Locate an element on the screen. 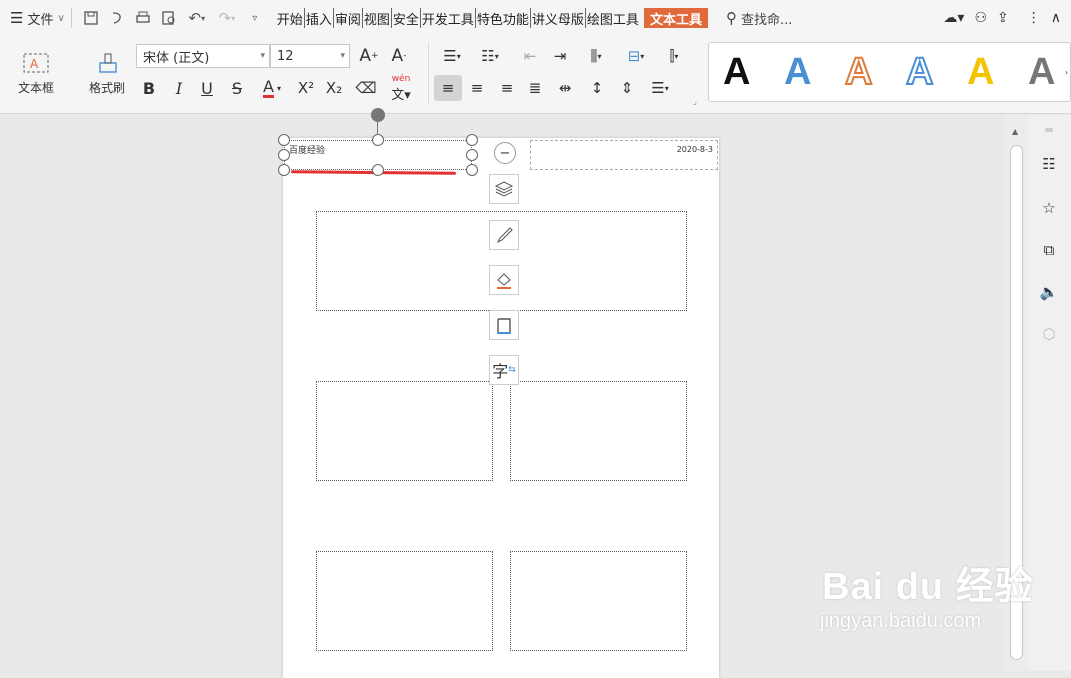 This screenshot has height=678, width=1071. outline-tool is located at coordinates (504, 325).